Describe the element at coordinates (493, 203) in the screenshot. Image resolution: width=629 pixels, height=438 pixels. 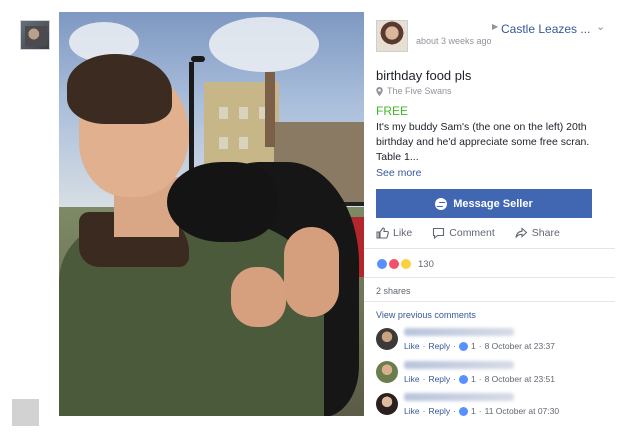
I see `message-seller-label: Message Seller` at that location.